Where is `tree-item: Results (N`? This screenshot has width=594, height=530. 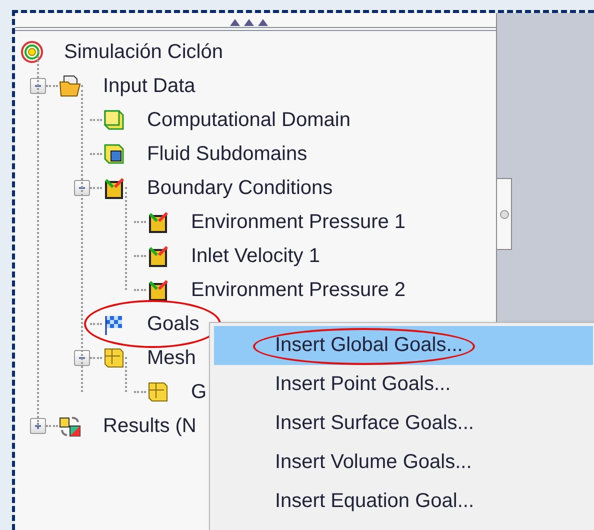 tree-item: Results (N is located at coordinates (149, 426).